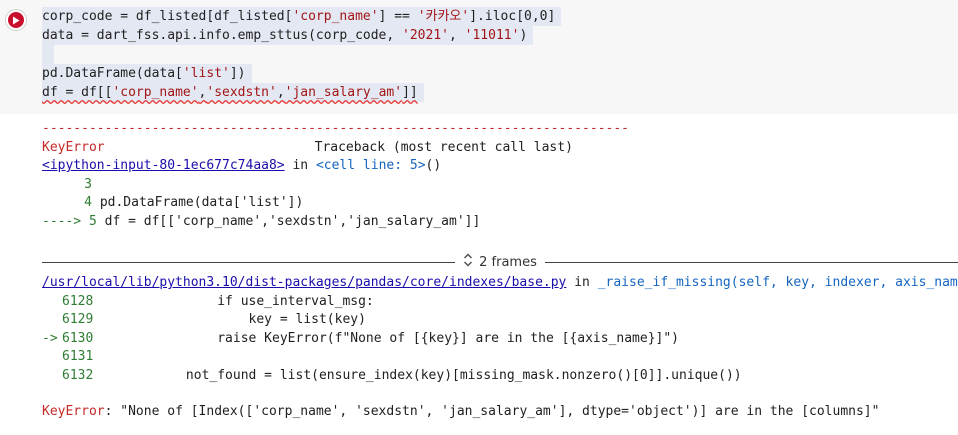 This screenshot has height=435, width=958. What do you see at coordinates (73, 411) in the screenshot?
I see `final-error-type: KeyError` at bounding box center [73, 411].